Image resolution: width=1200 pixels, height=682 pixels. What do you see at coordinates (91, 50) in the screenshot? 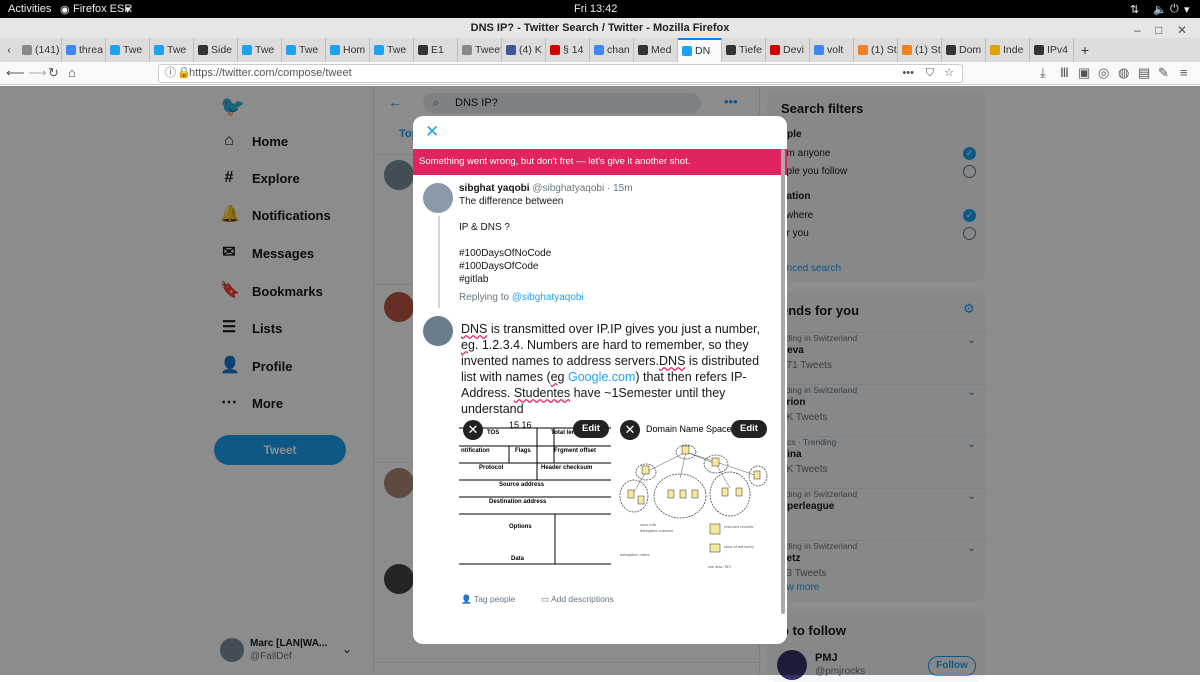
I see `tab-label: threa` at bounding box center [91, 50].